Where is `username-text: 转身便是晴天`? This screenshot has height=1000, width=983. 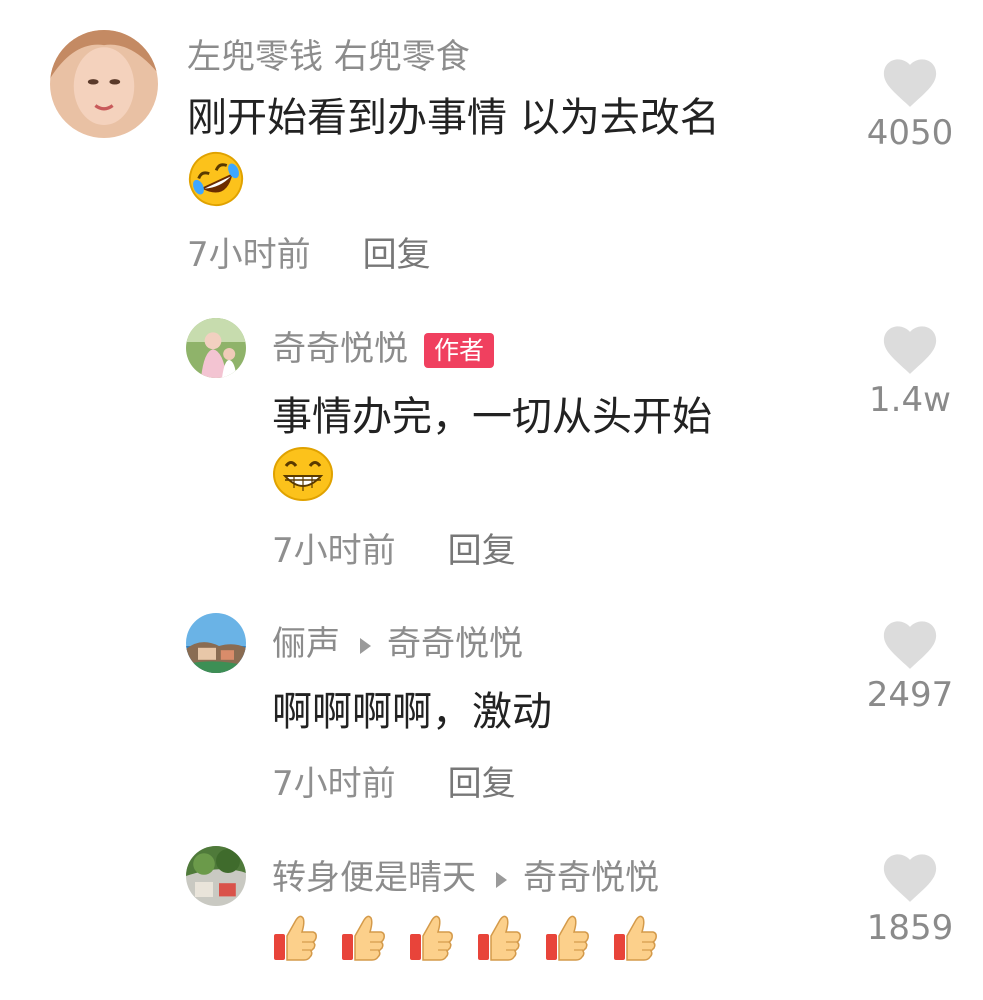
username-text: 转身便是晴天 is located at coordinates (374, 878).